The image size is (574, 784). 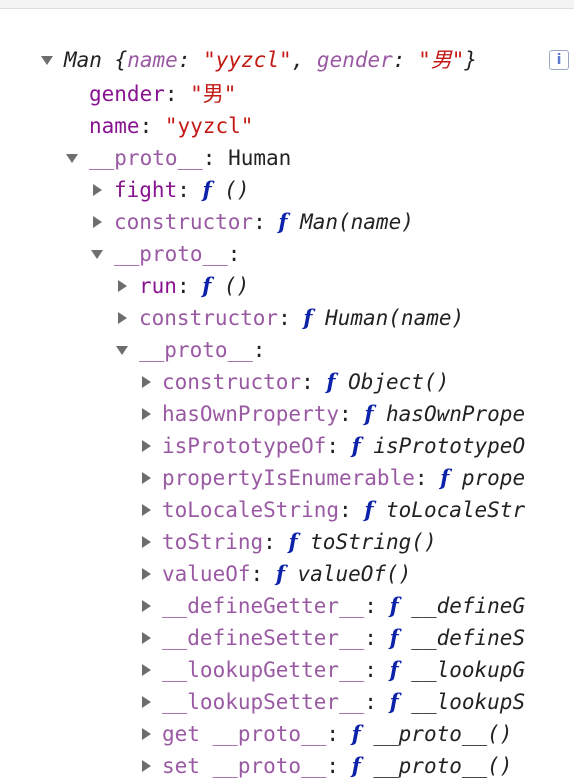 I want to click on object-preview: Man {name: "yyzcl", gender: "男"}, so click(x=271, y=60).